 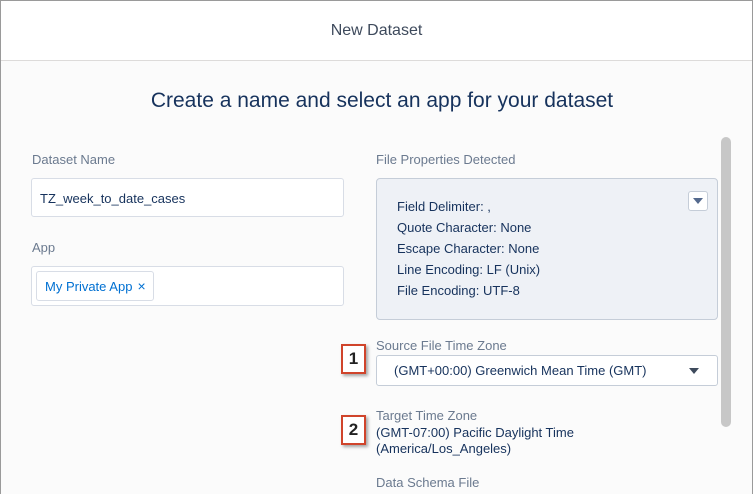 What do you see at coordinates (694, 371) in the screenshot?
I see `dropdown-caret-icon` at bounding box center [694, 371].